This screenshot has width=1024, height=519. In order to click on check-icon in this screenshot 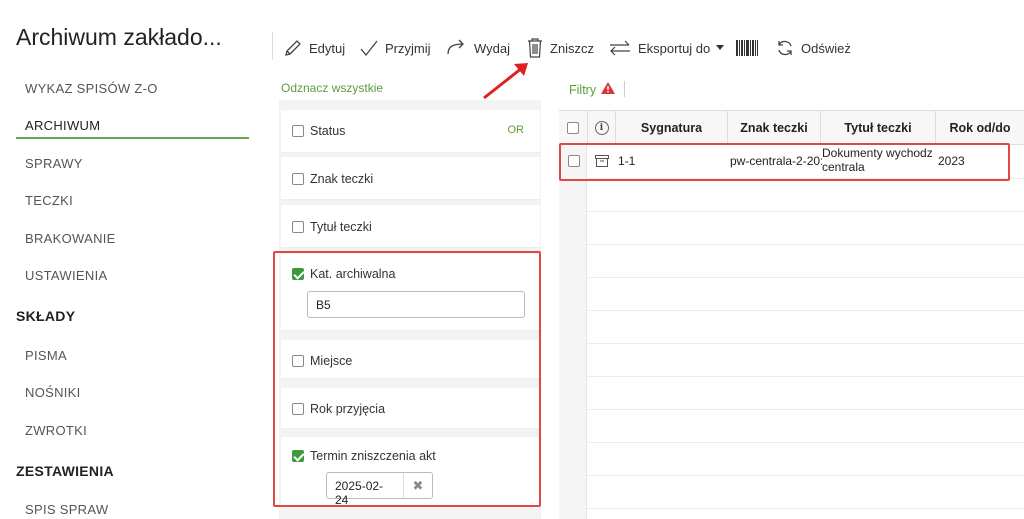, I will do `click(369, 48)`.